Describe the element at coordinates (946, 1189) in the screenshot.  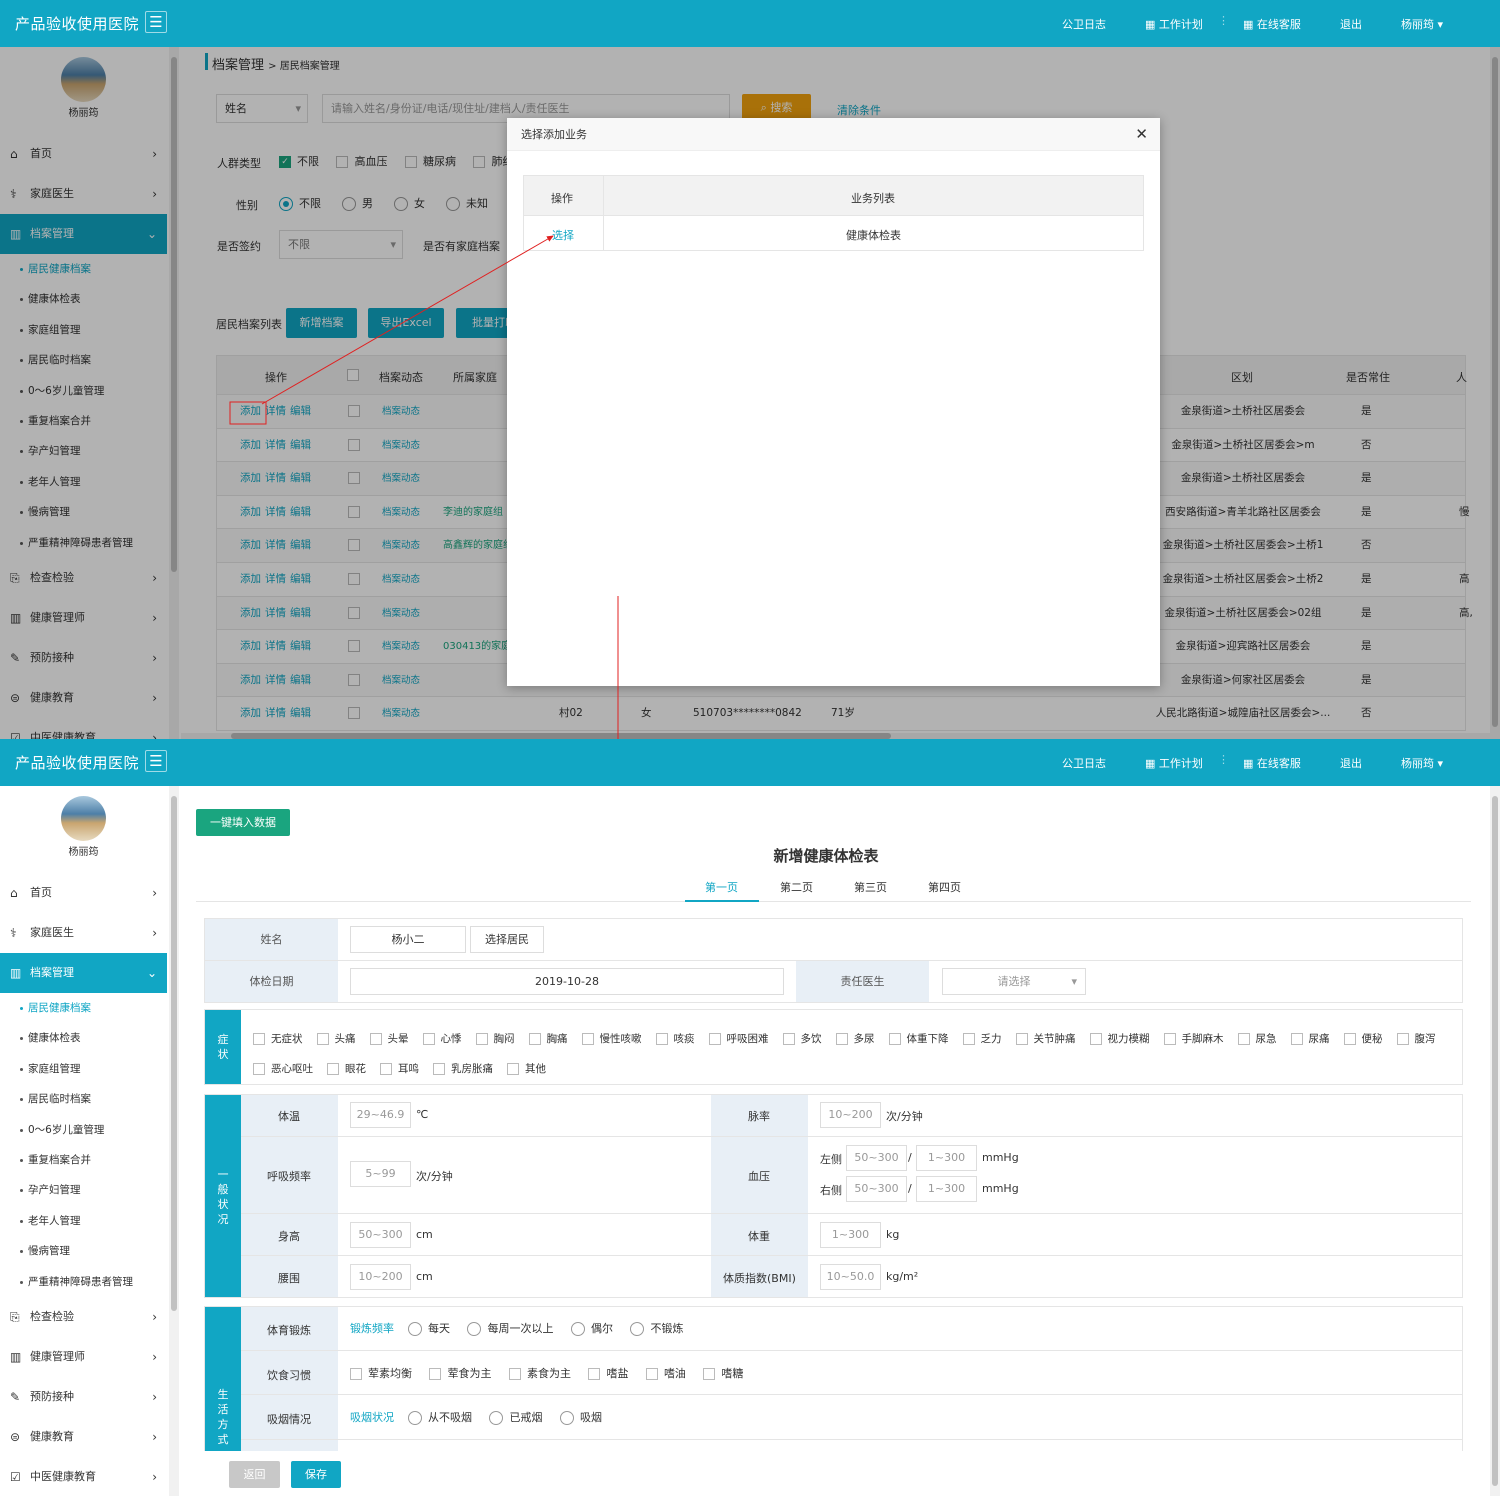
I see `bp-right-diastolic-input: 1~300` at that location.